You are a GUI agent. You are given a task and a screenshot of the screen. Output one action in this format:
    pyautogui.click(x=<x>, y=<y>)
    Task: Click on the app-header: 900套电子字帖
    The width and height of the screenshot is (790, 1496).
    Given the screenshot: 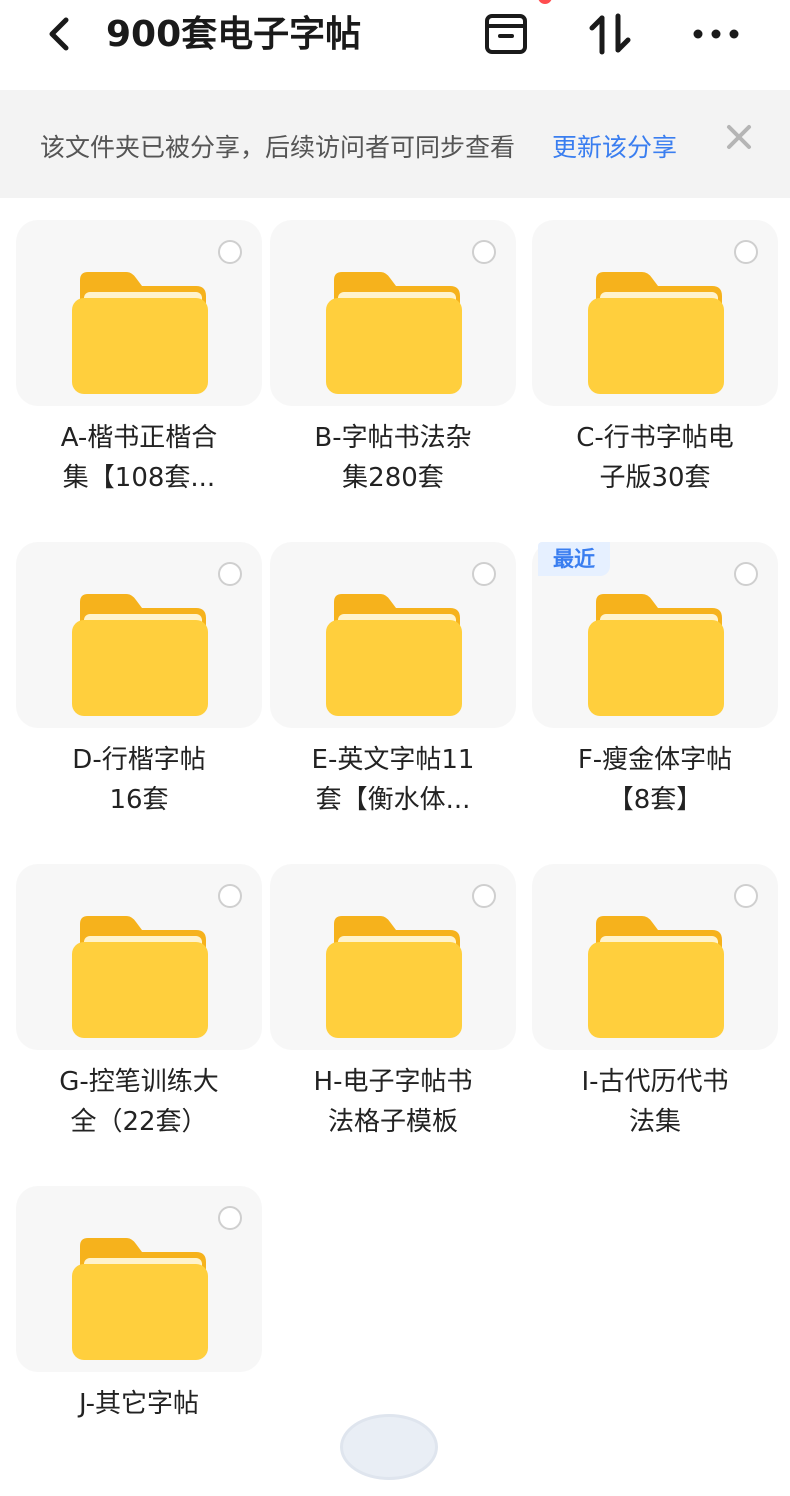 What is the action you would take?
    pyautogui.click(x=395, y=45)
    